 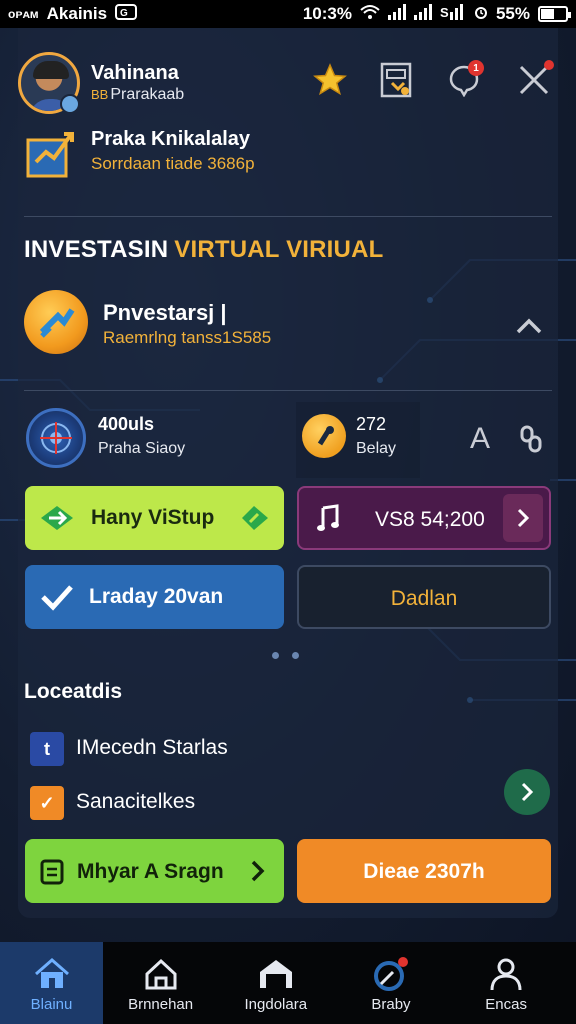 I want to click on profile-header: Vahinana BB Prarakaab 1, so click(x=288, y=82).